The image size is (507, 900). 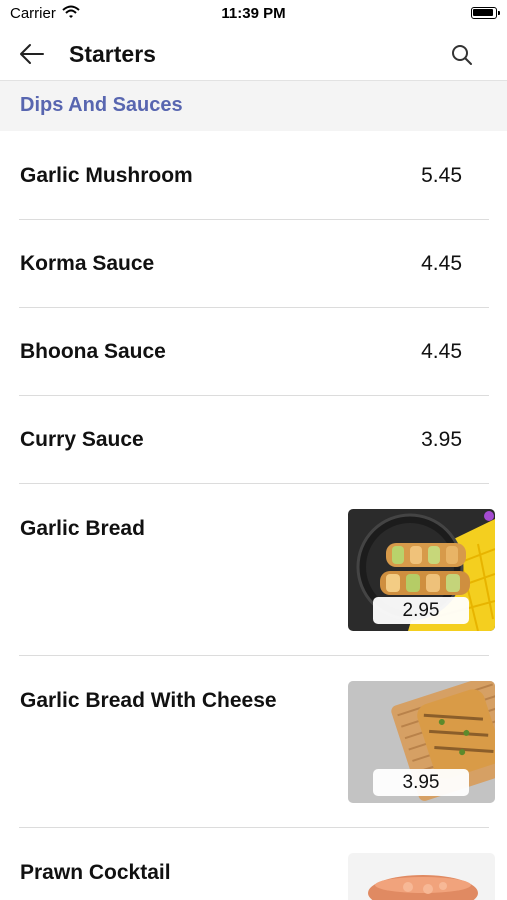 I want to click on search-icon, so click(x=462, y=55).